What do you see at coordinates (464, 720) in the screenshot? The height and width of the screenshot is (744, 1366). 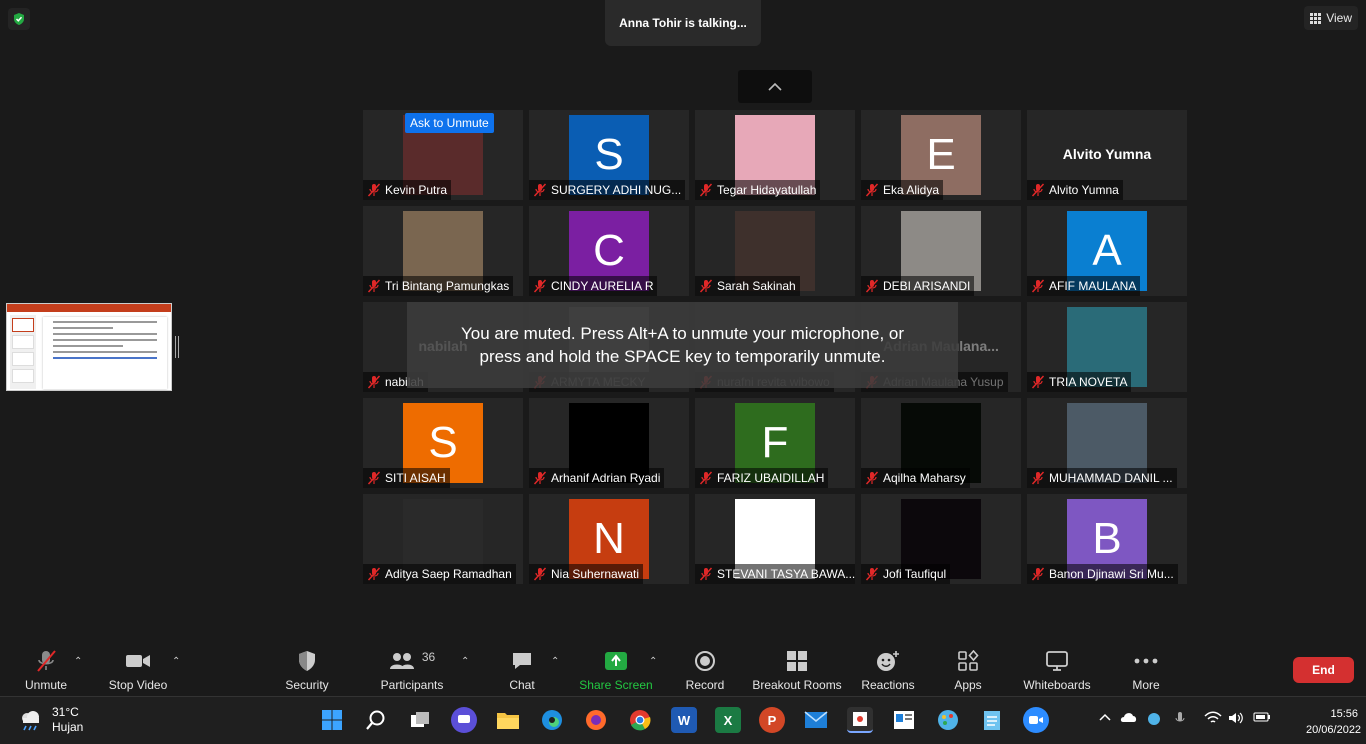 I see `teams-chat-icon` at bounding box center [464, 720].